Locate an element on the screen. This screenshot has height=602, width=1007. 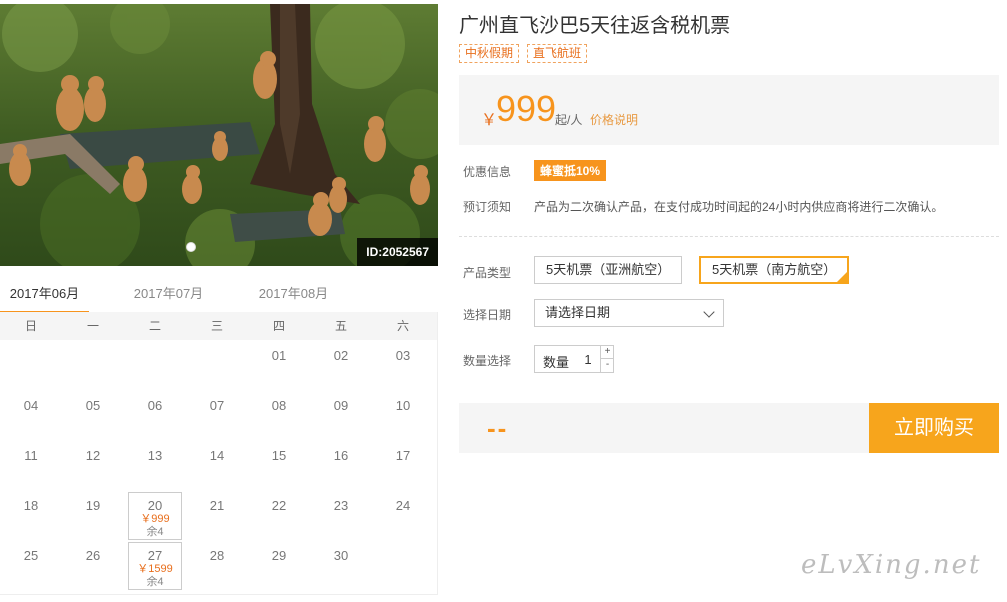
day-number: 07 is located at coordinates (217, 405).